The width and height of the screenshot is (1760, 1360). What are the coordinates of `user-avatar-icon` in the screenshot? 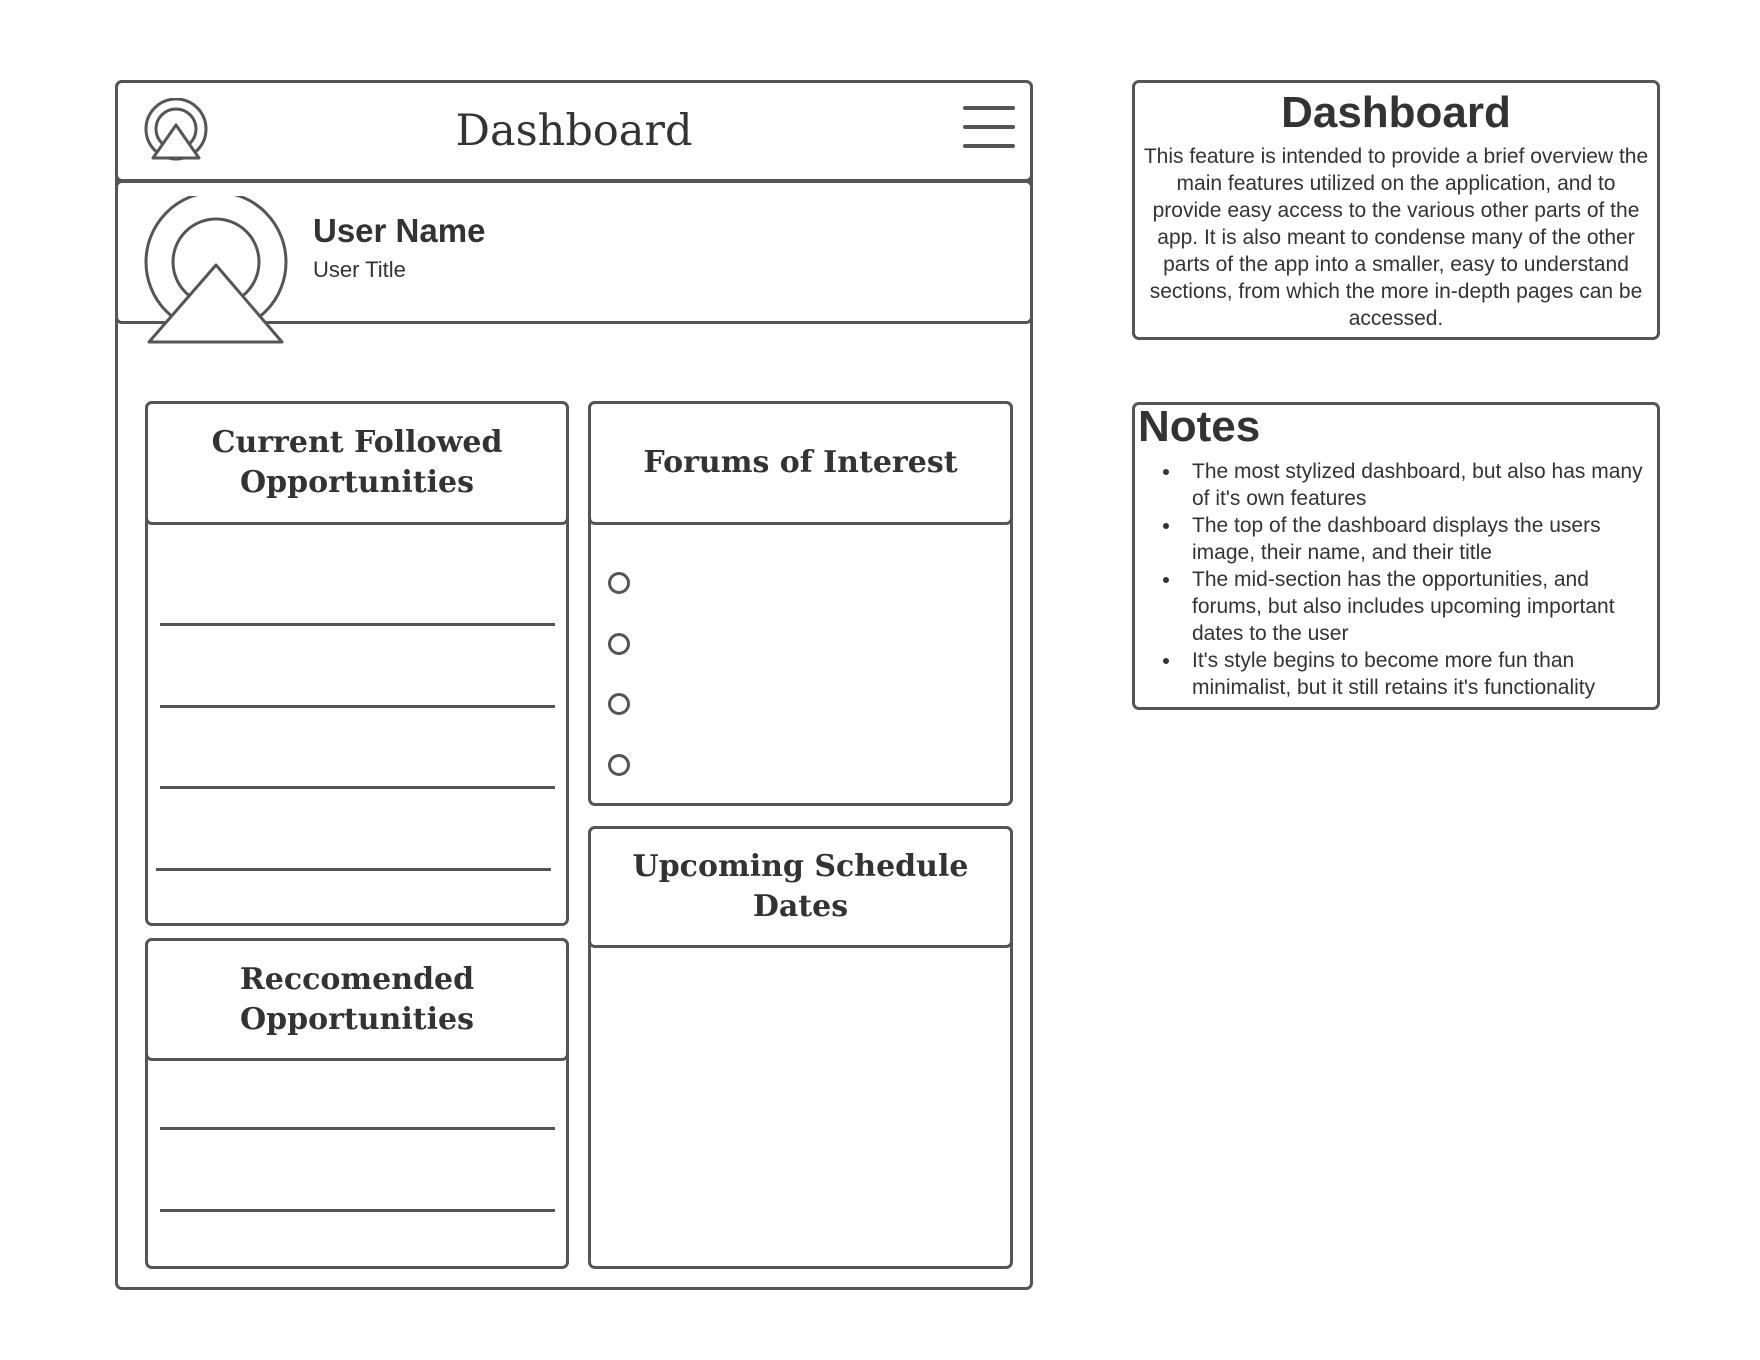 It's located at (215, 270).